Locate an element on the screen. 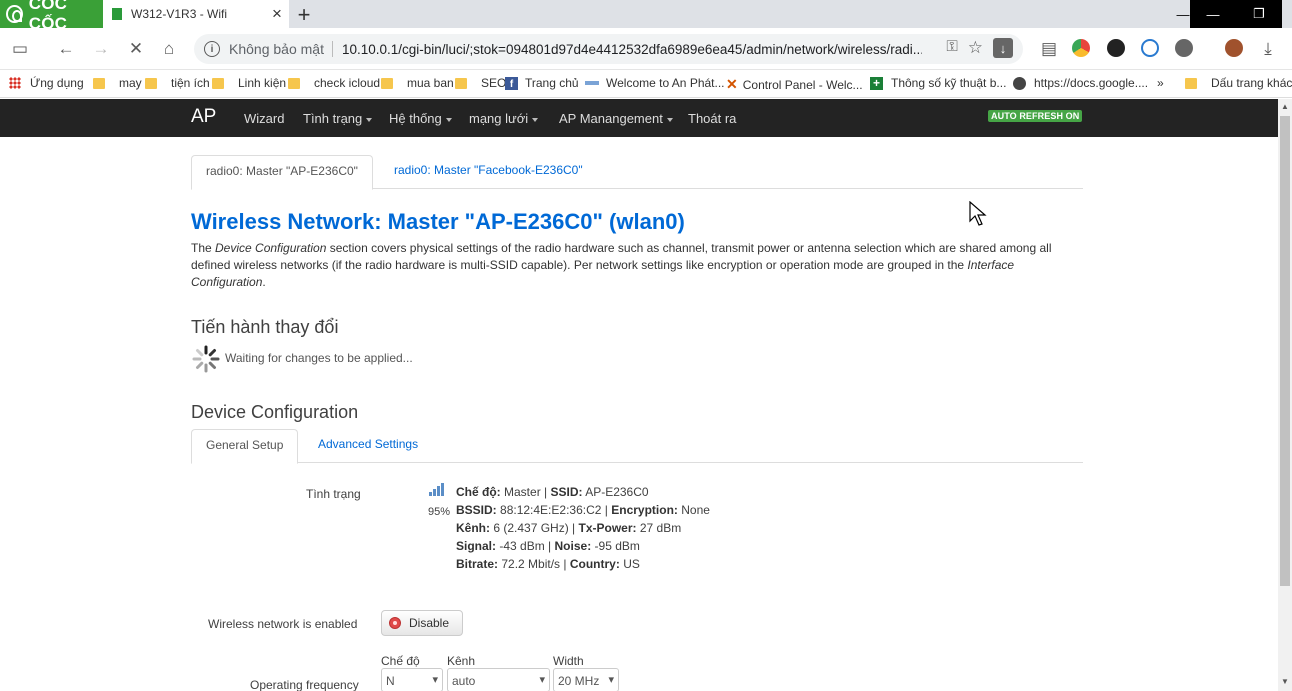 The width and height of the screenshot is (1292, 691). channel-label: Kênh is located at coordinates (461, 661).